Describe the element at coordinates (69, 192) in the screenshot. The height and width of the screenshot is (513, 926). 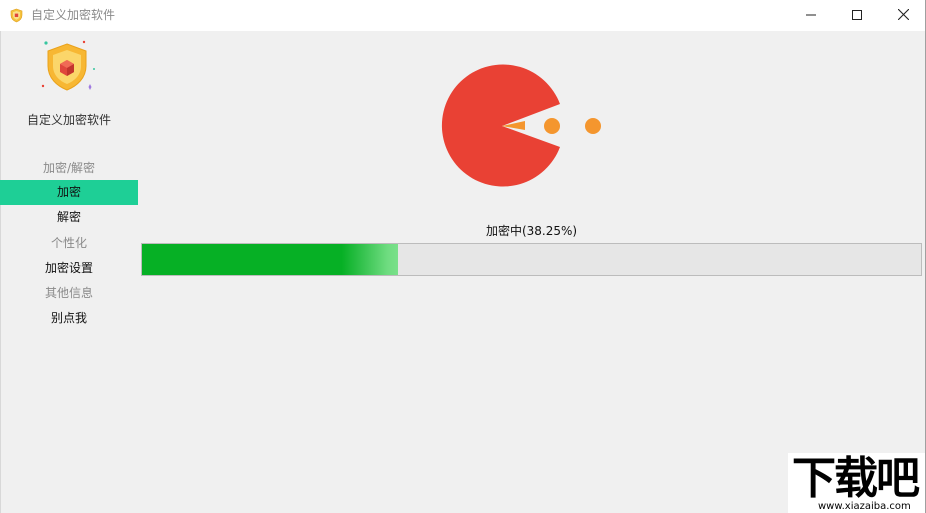
I see `sidebar-item-encrypt: 加密` at that location.